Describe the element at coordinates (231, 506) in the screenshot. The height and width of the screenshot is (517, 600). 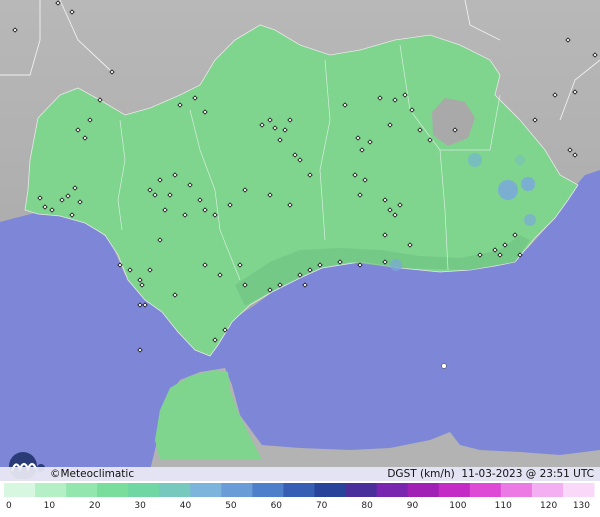
I see `legend-tick-label: 50` at that location.